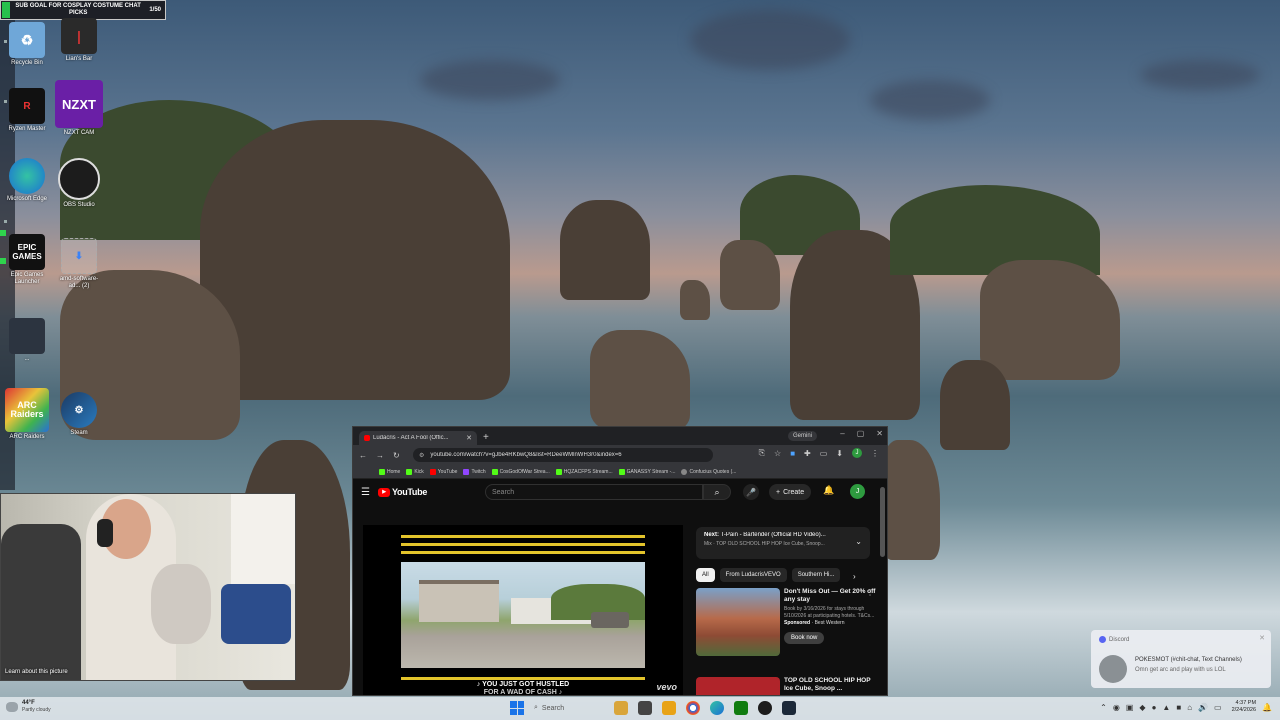  What do you see at coordinates (857, 453) in the screenshot?
I see `profile-avatar: J` at bounding box center [857, 453].